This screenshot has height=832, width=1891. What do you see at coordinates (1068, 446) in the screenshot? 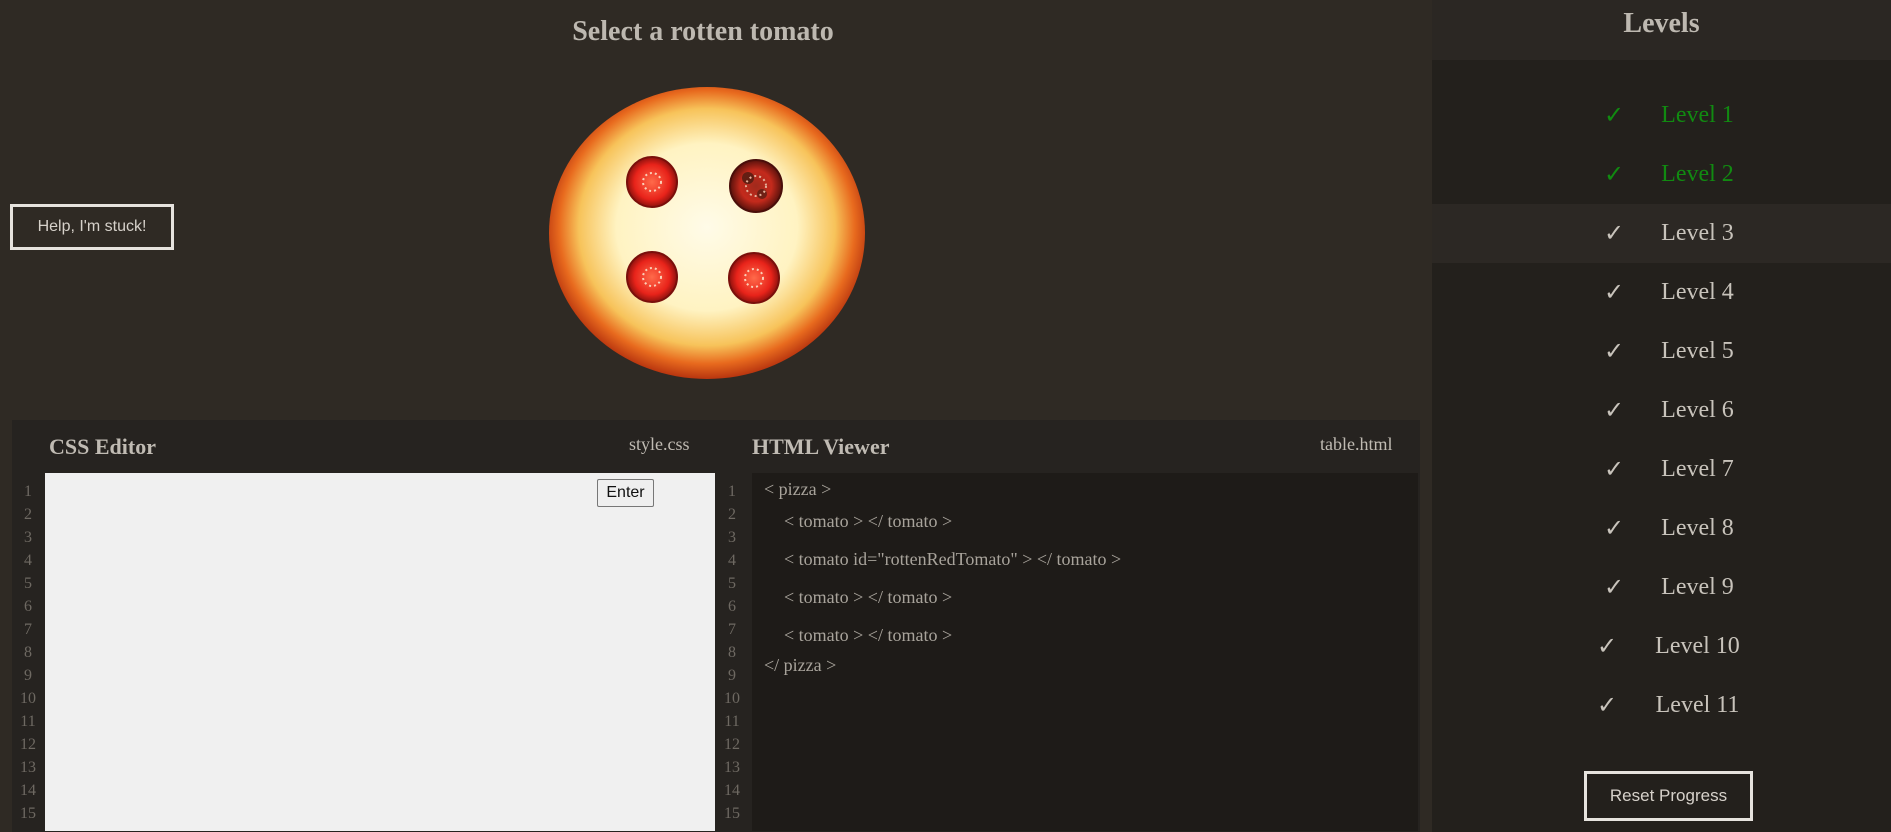
I see `html-viewer-header: HTML Viewer table.html` at bounding box center [1068, 446].